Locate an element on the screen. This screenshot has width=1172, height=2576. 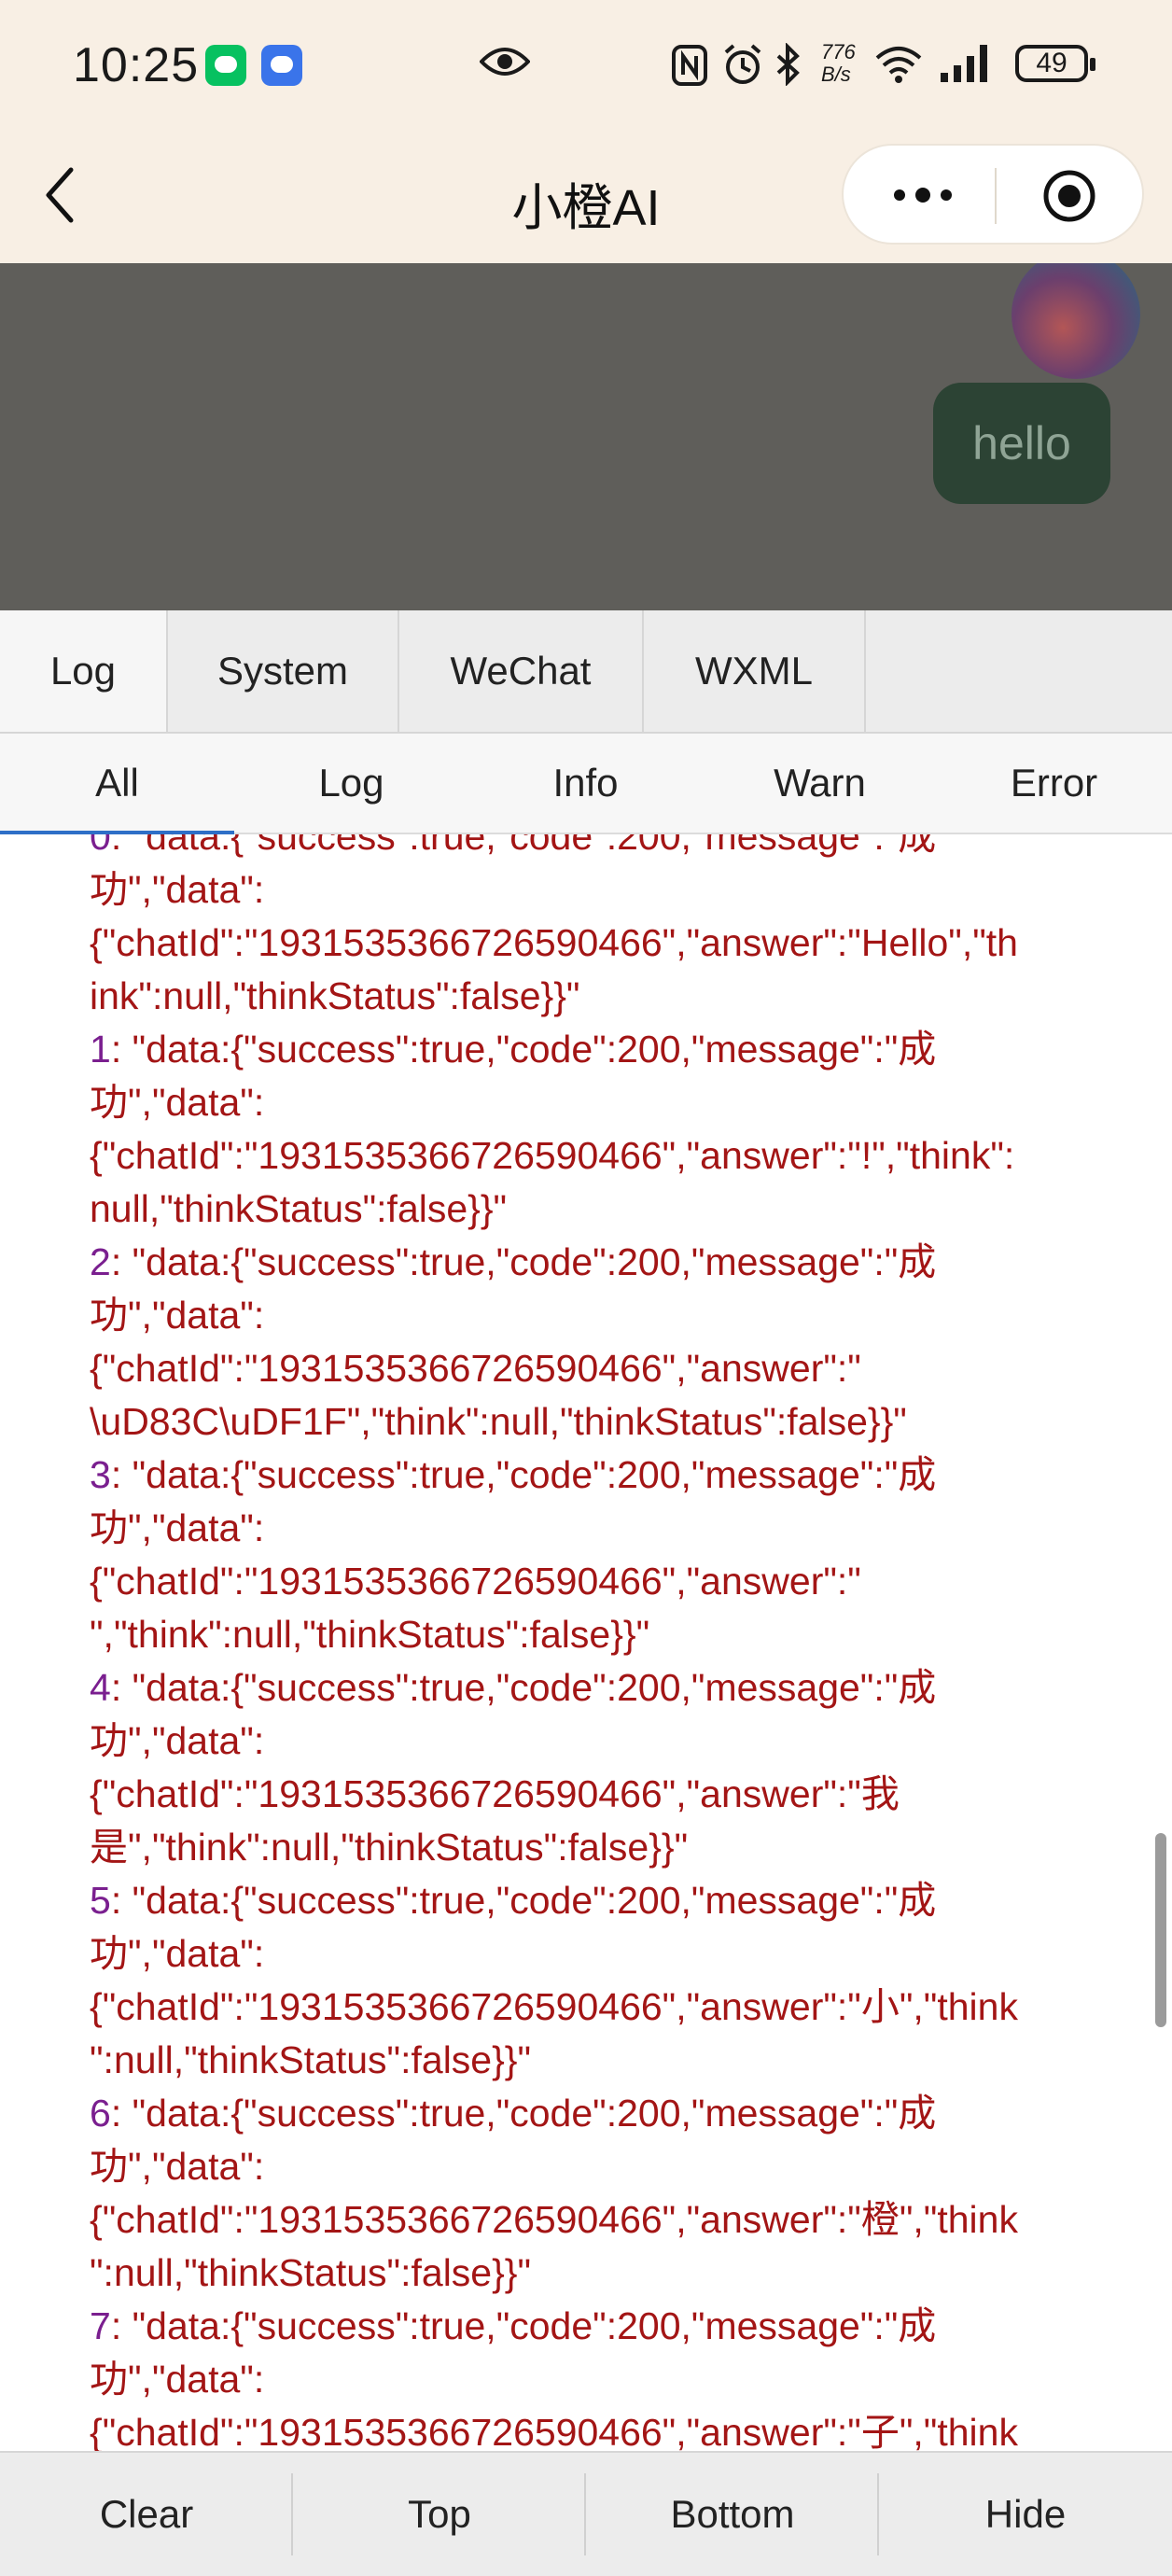
clear-button: Clear is located at coordinates (146, 2514).